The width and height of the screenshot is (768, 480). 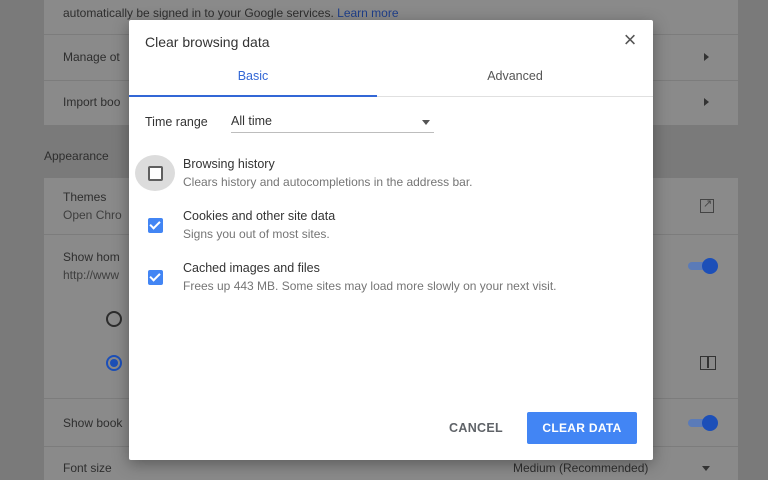 I want to click on dialog-title: Clear browsing data, so click(x=207, y=42).